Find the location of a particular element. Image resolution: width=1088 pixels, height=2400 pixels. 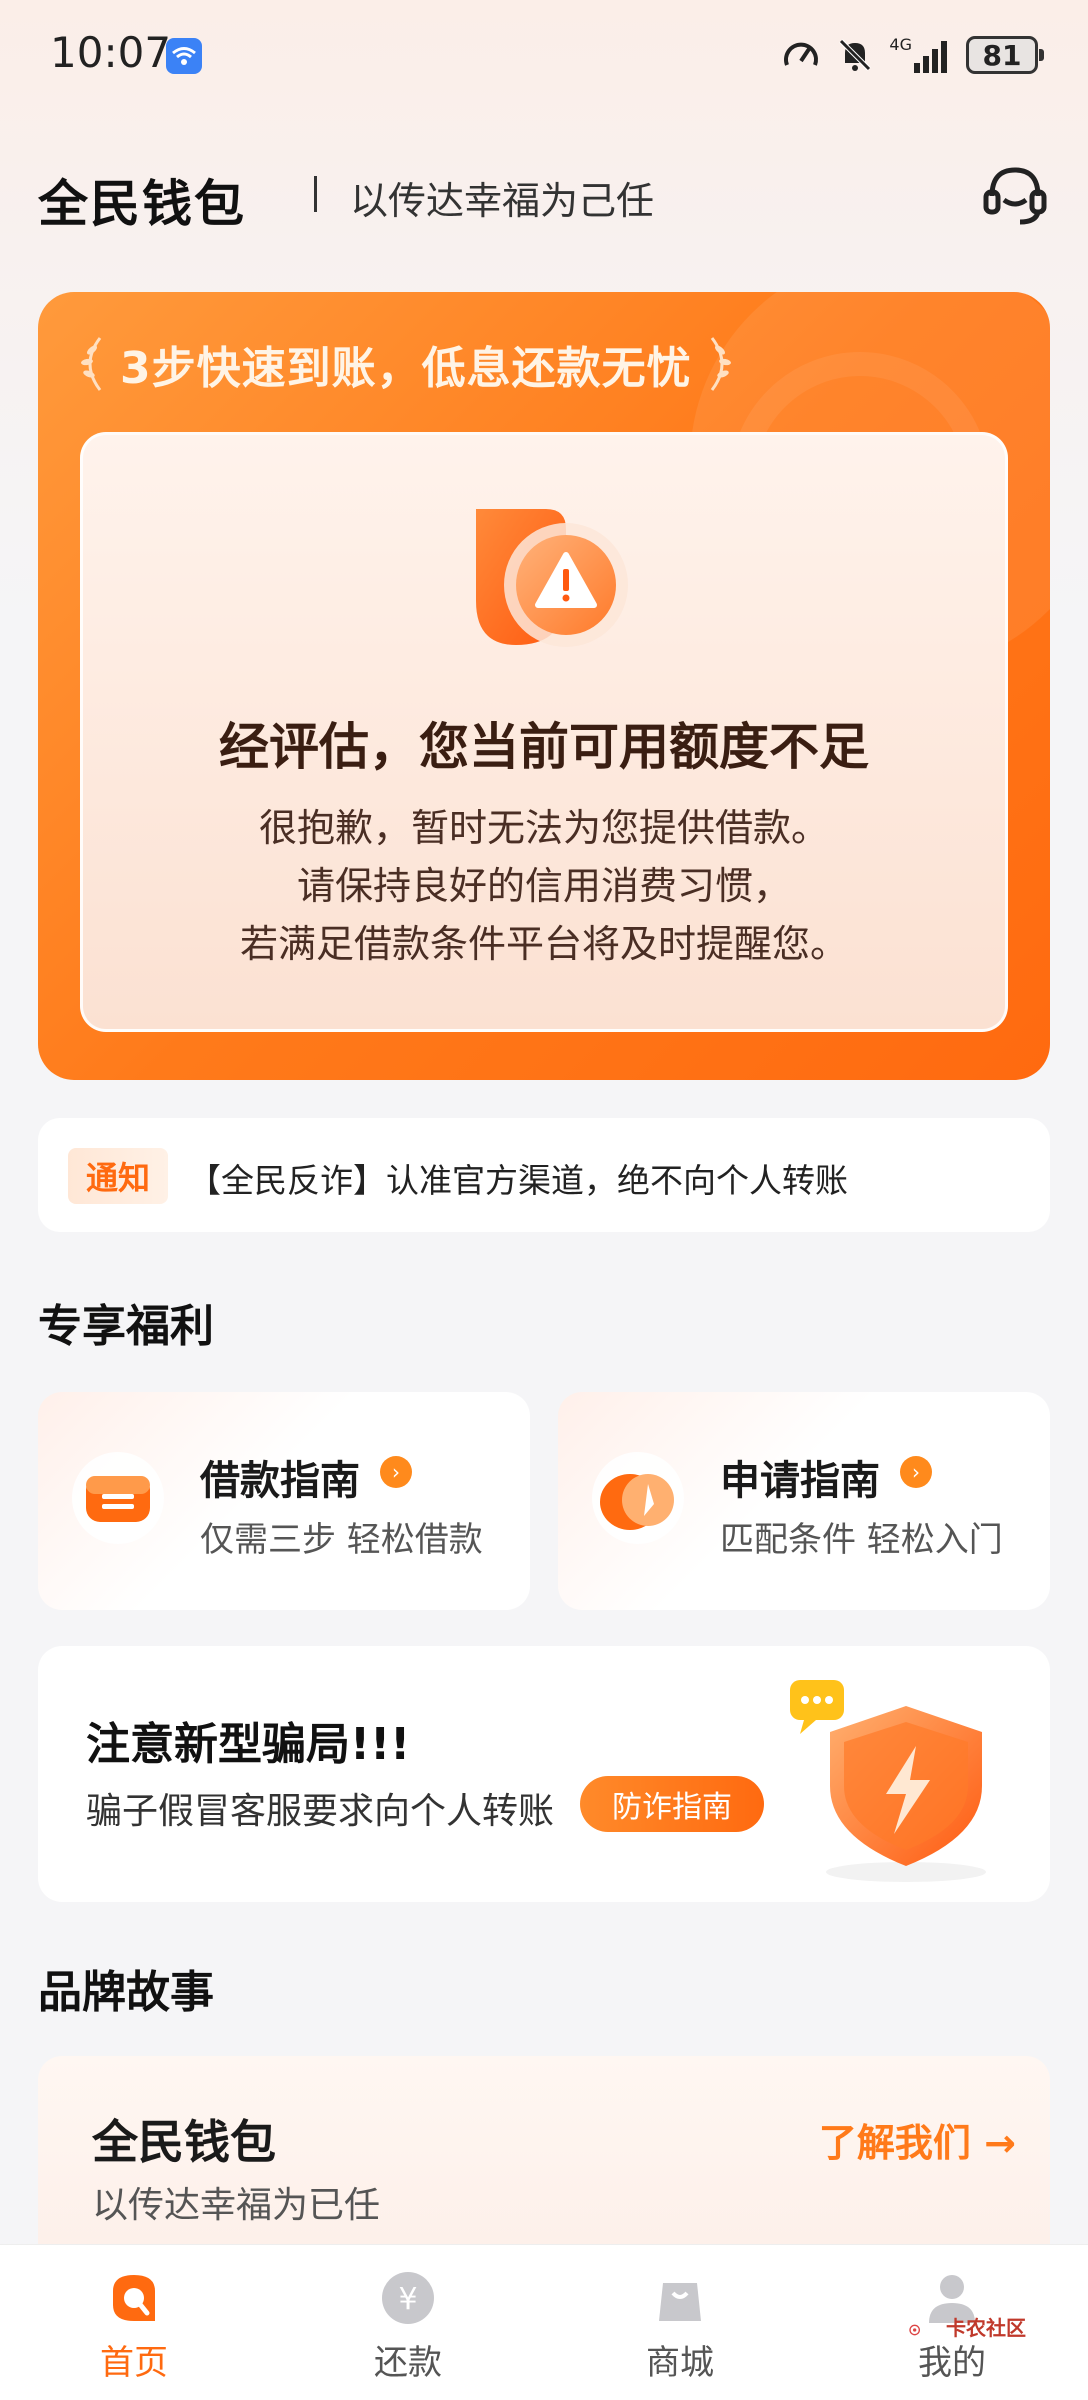

laurel-left-icon is located at coordinates (91, 364).